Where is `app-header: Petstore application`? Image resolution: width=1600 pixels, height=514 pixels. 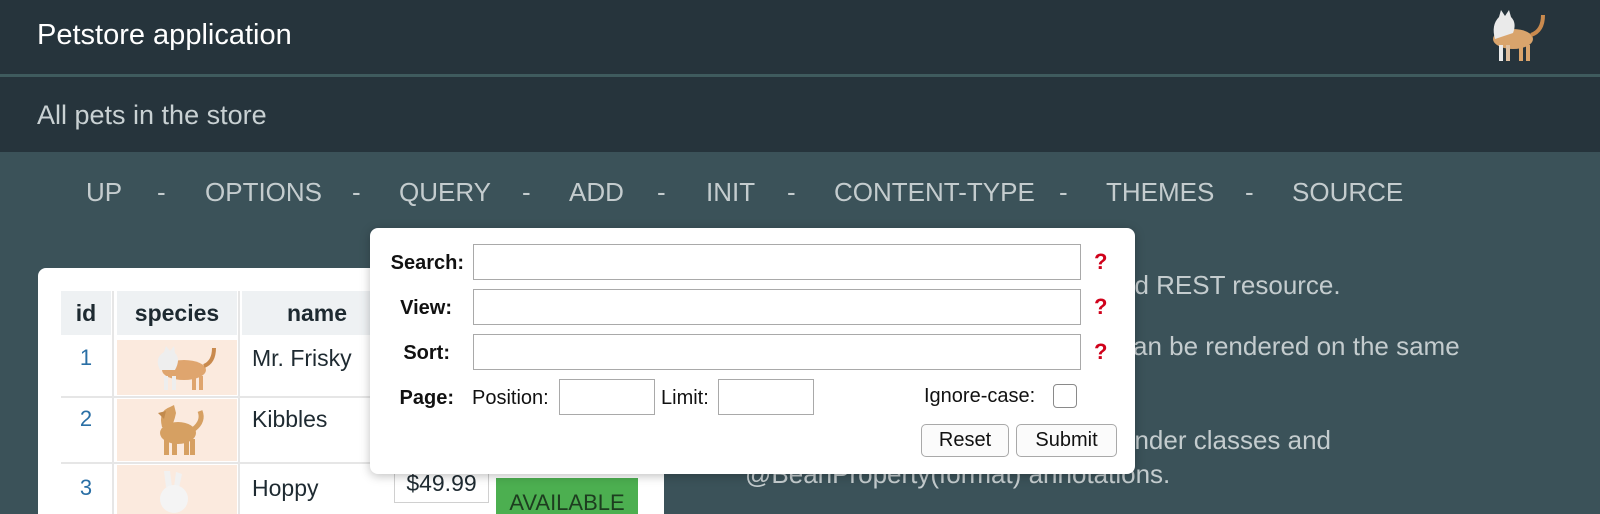
app-header: Petstore application is located at coordinates (800, 37).